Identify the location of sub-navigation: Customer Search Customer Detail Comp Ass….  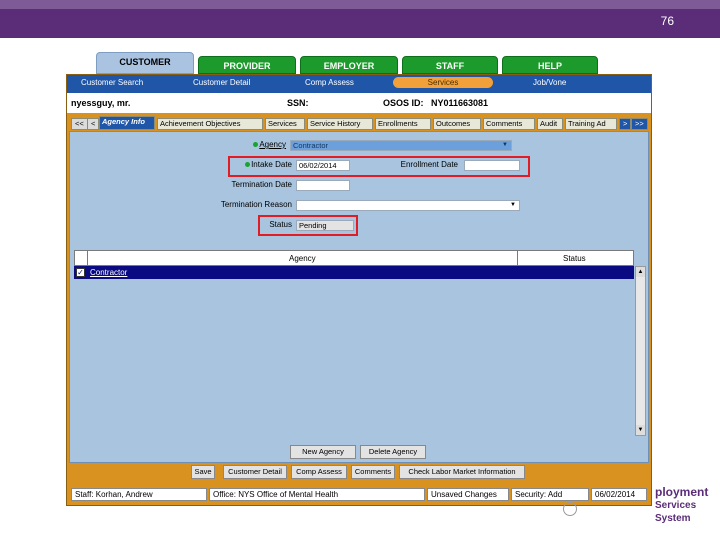
(359, 84).